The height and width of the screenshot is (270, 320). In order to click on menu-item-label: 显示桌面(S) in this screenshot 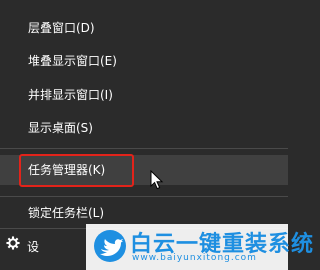, I will do `click(60, 128)`.